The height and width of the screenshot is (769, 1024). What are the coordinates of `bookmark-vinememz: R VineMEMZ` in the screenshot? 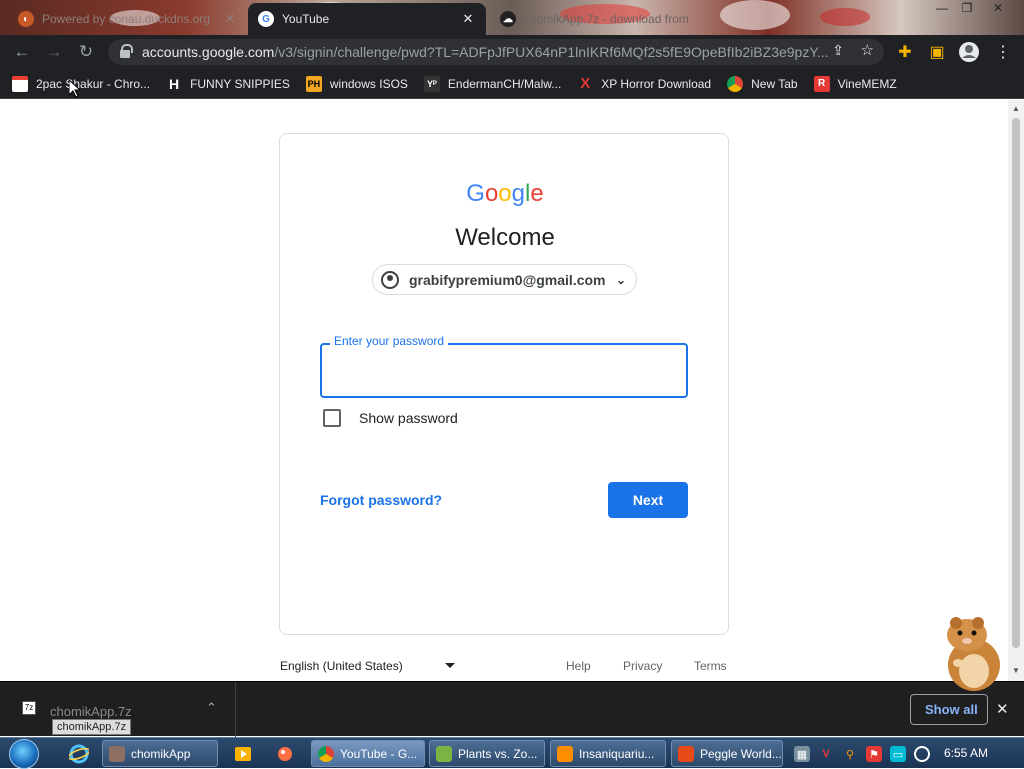 It's located at (855, 83).